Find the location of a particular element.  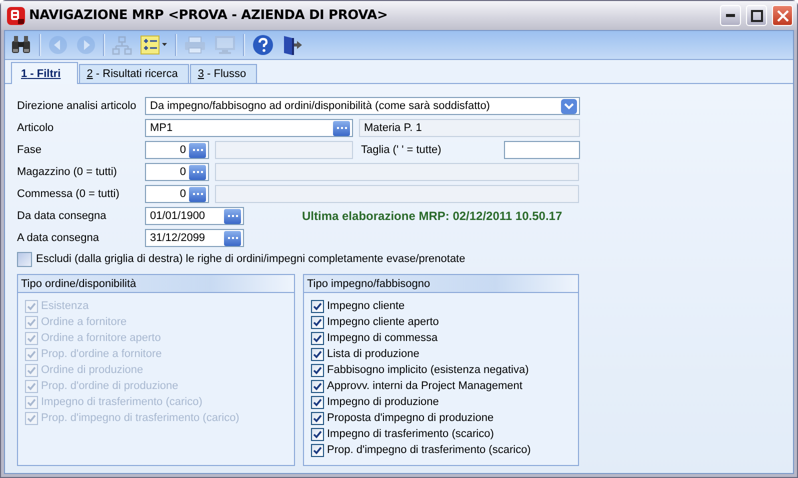

checkbox-label: Impegno di commessa is located at coordinates (382, 338).